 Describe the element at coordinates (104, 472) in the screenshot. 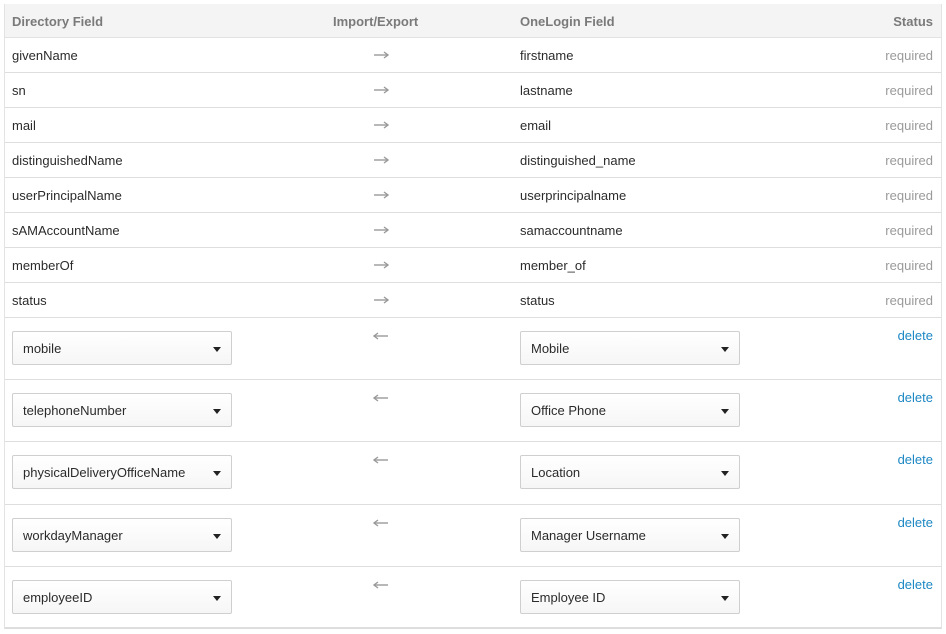

I see `select-value: physicalDeliveryOfficeName` at that location.